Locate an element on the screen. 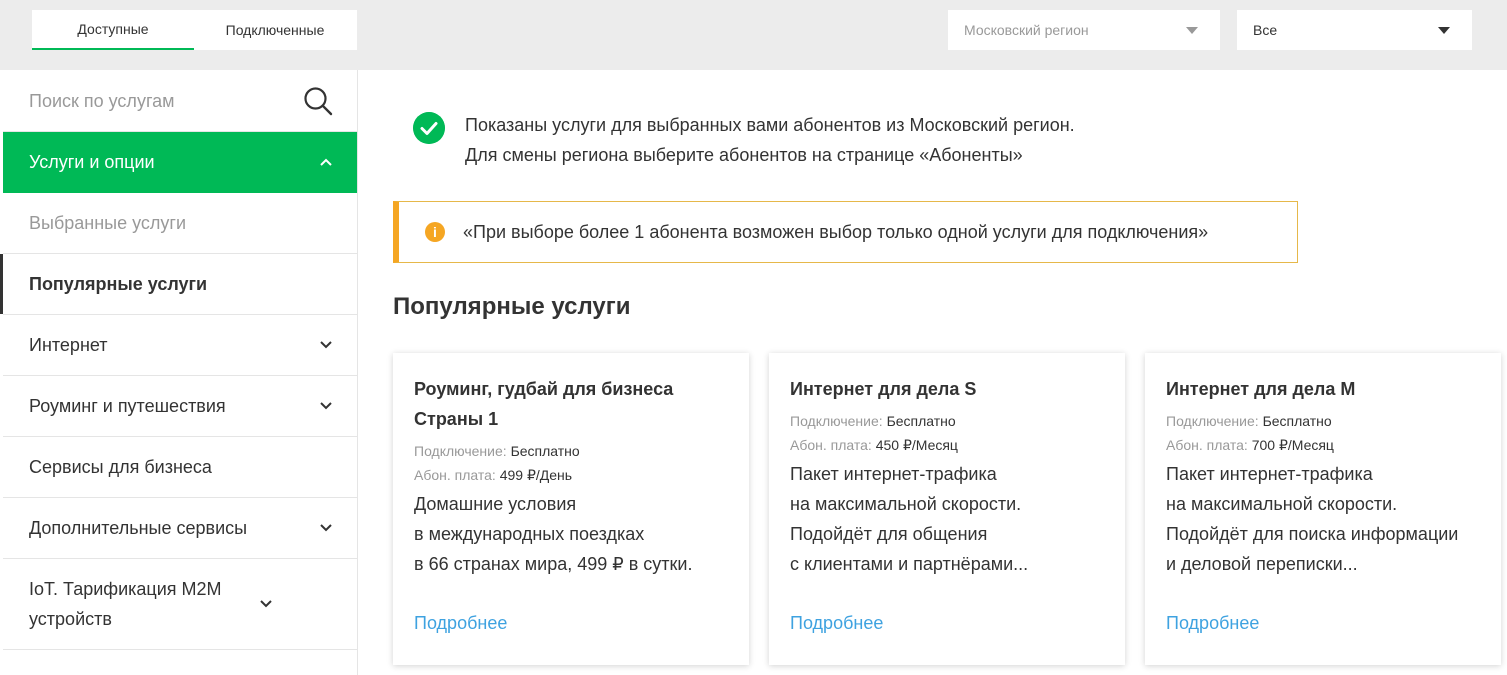 The image size is (1507, 675). tab-connected: Подключенные is located at coordinates (275, 30).